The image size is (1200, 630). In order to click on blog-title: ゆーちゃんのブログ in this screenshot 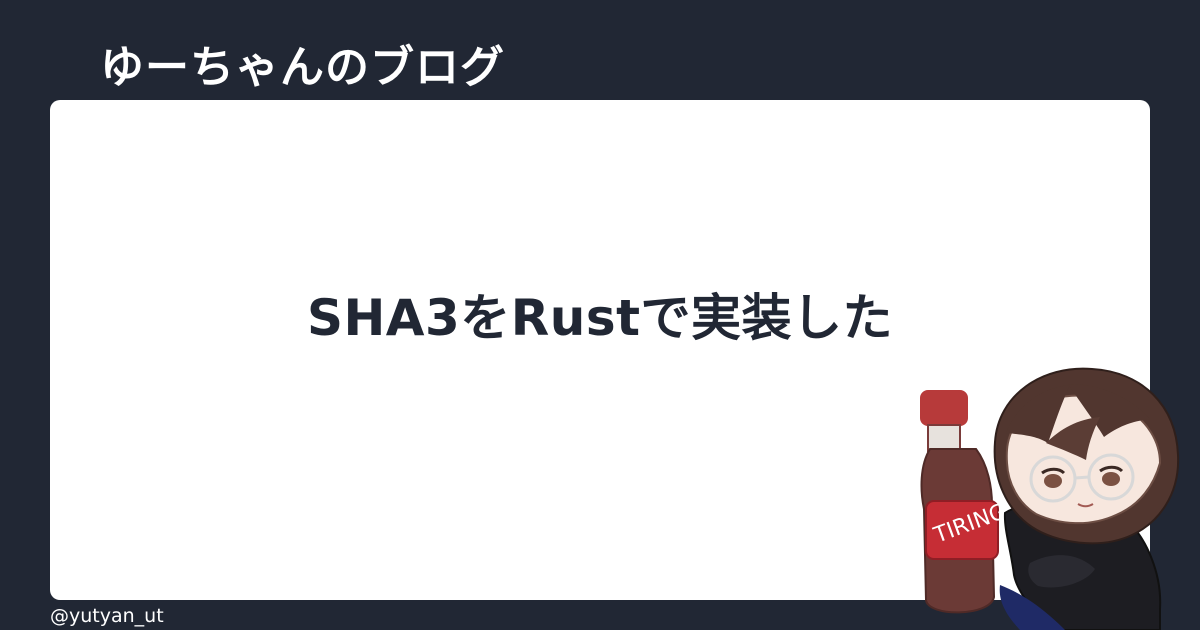, I will do `click(302, 67)`.